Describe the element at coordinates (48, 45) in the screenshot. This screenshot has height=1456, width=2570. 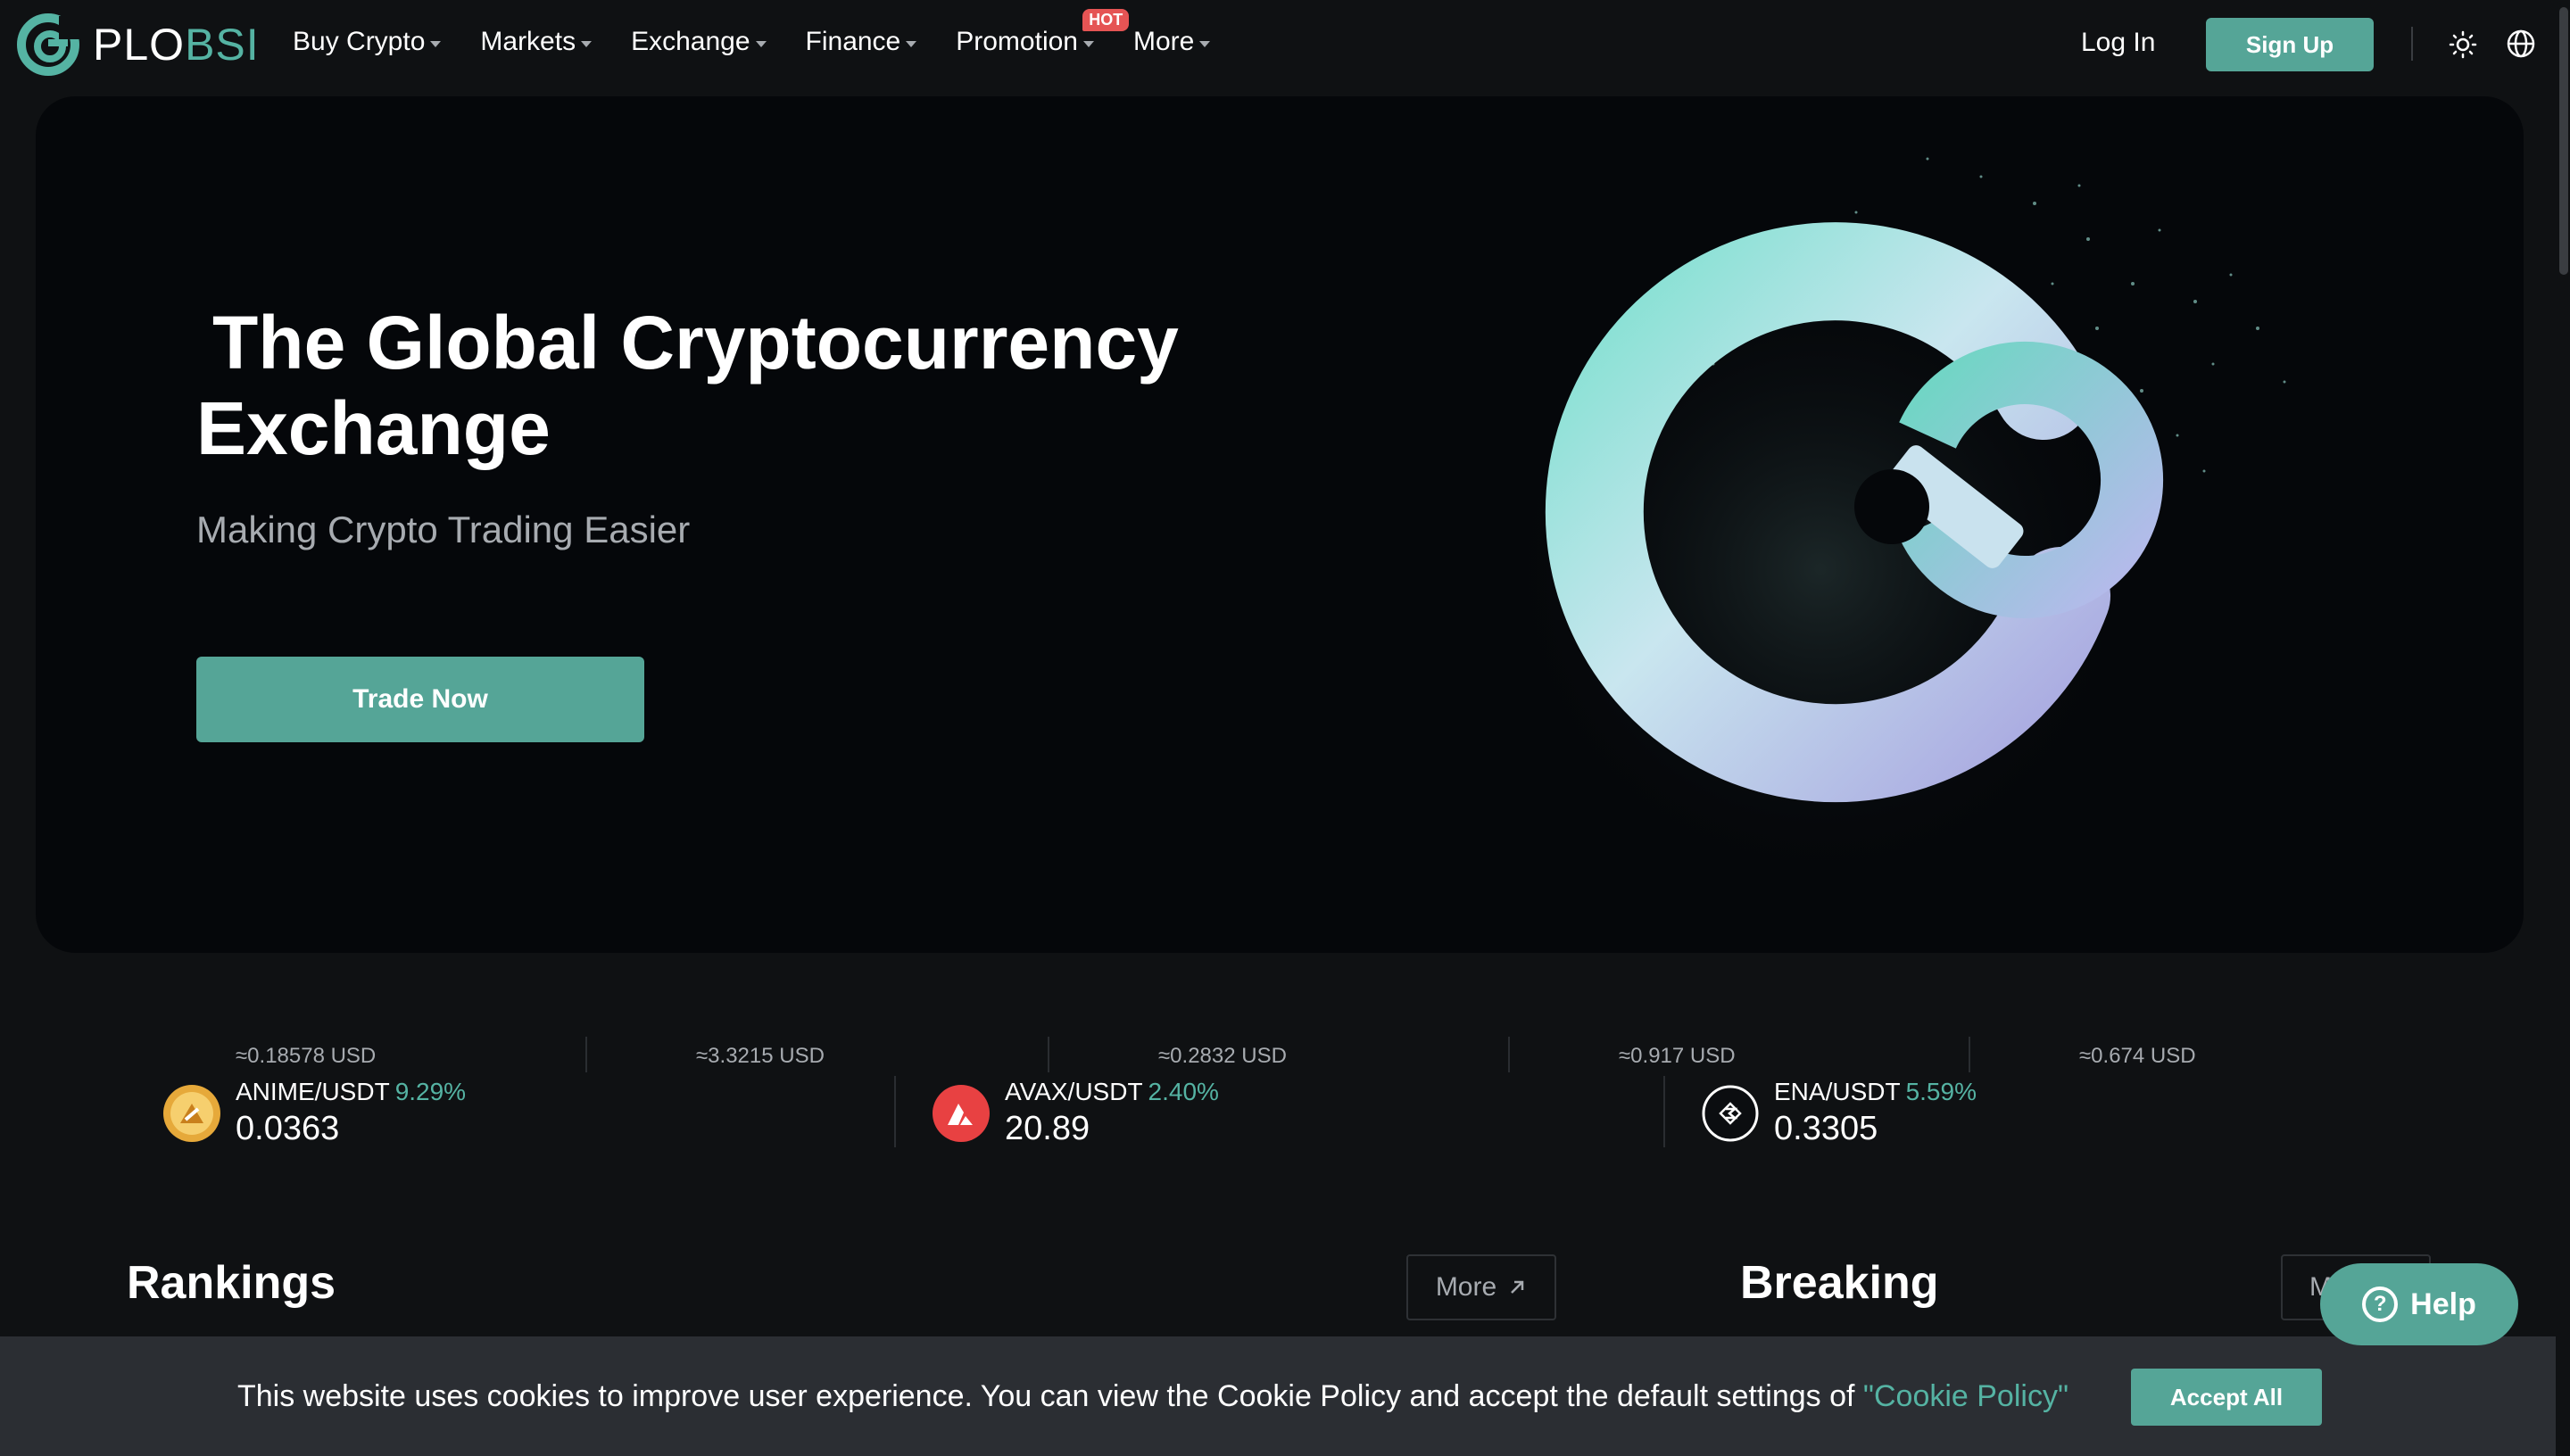
I see `plobsi-logo-icon` at that location.